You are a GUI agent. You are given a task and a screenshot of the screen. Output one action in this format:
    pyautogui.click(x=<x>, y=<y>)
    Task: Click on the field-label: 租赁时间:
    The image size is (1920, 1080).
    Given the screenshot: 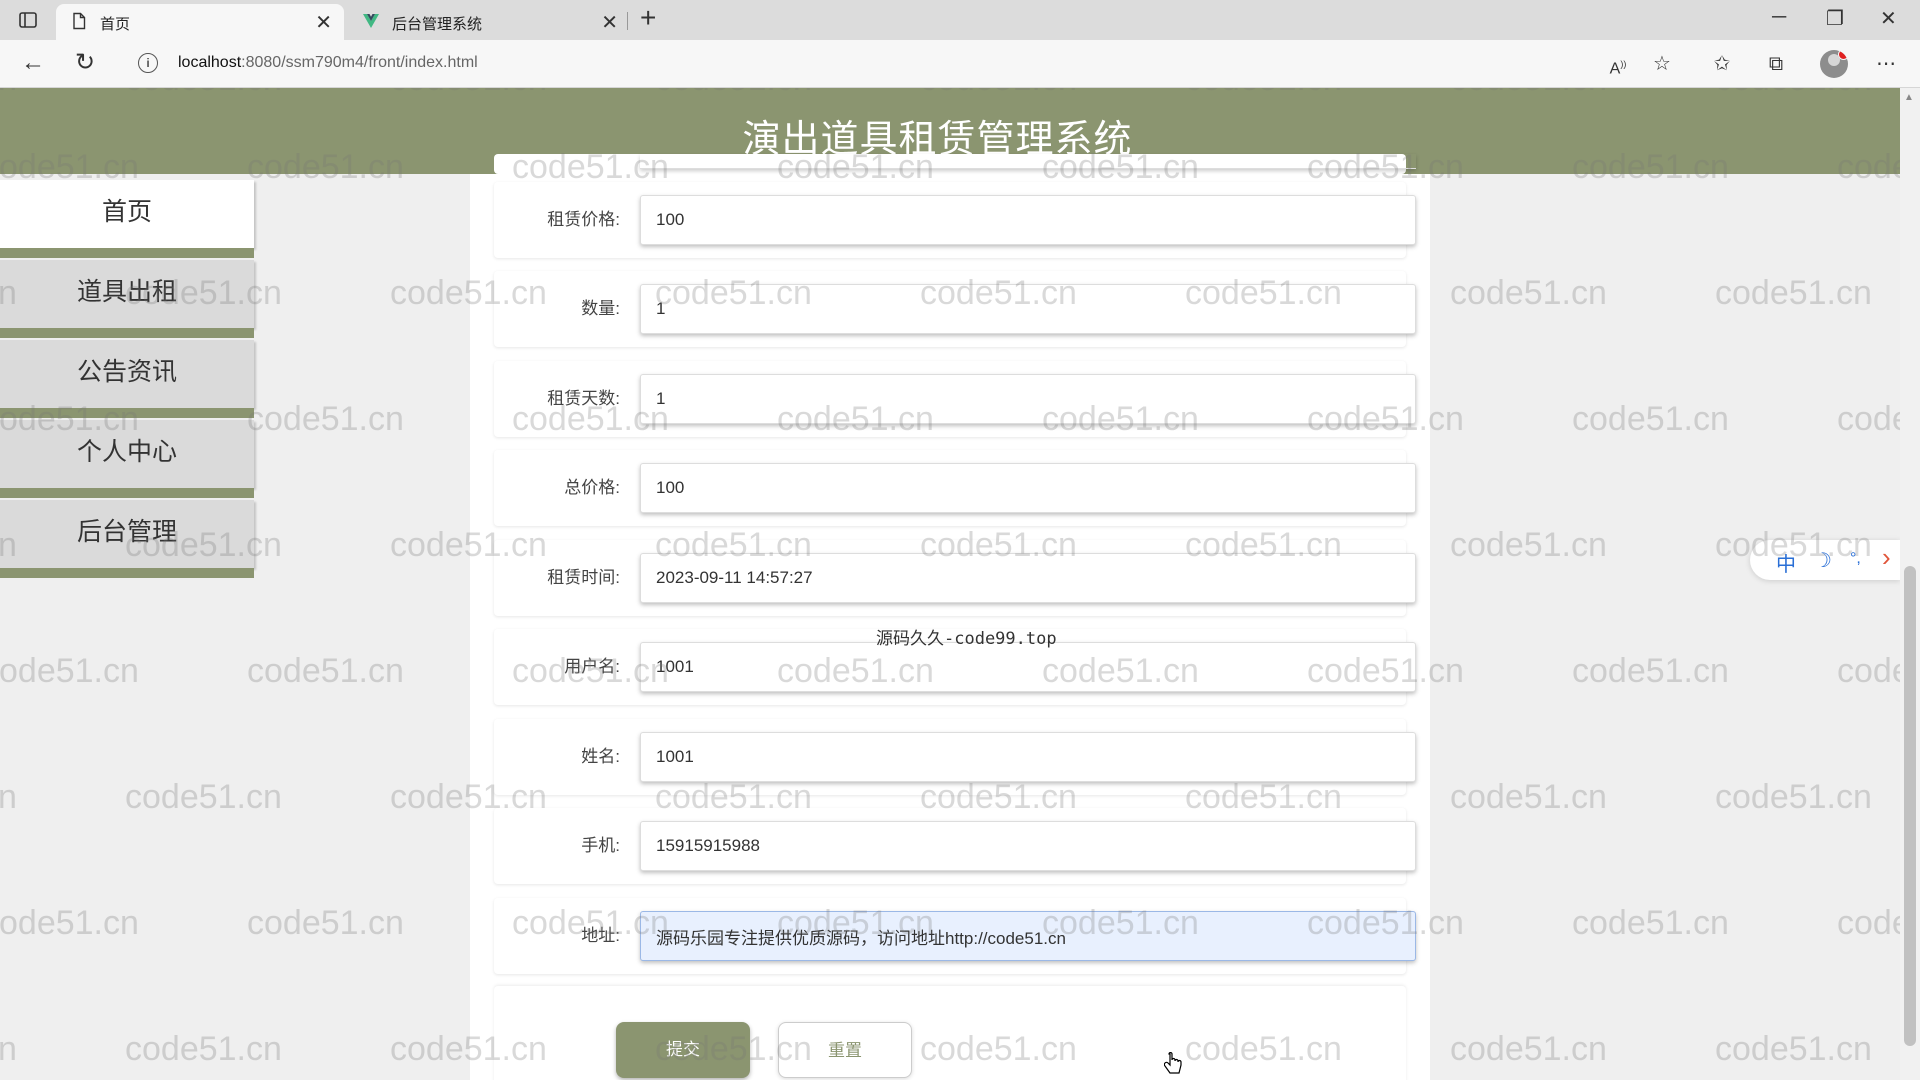 What is the action you would take?
    pyautogui.click(x=583, y=577)
    